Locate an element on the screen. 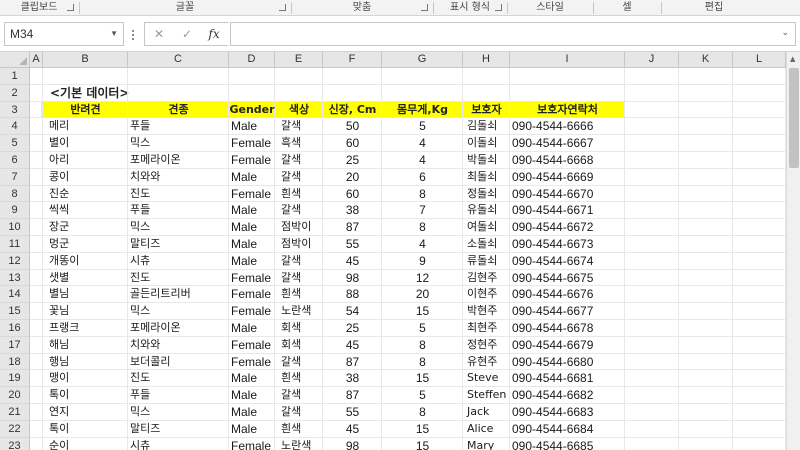  cell-pet-name: 멍군 is located at coordinates (88, 244).